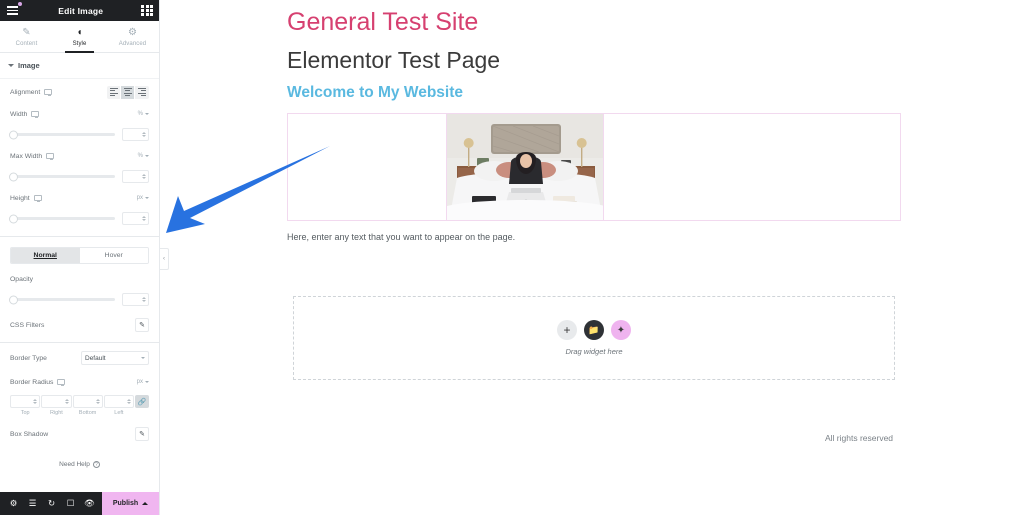 The image size is (1024, 515). I want to click on border-radius-right-input, so click(56, 401).